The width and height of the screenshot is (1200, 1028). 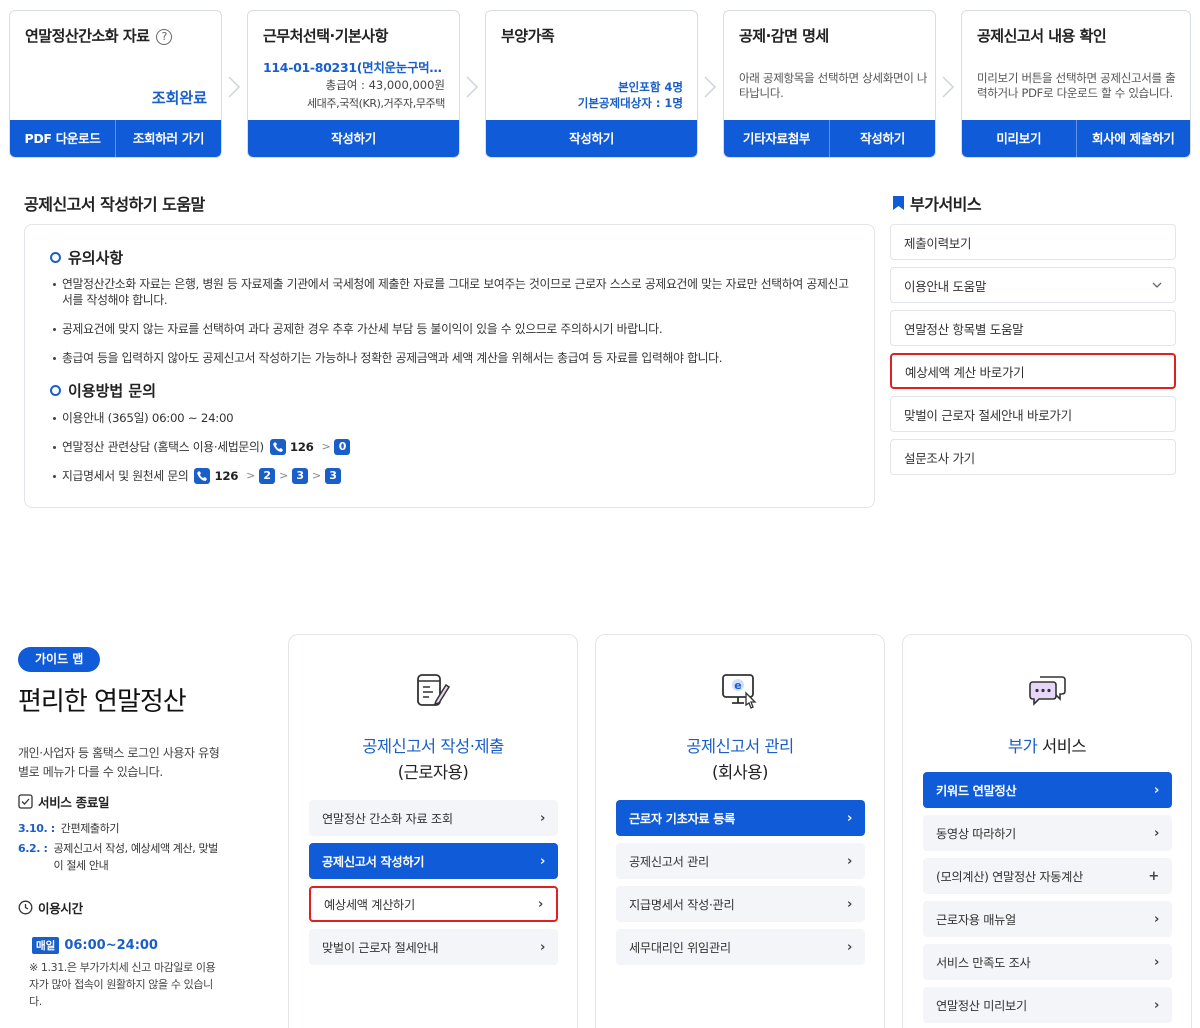 What do you see at coordinates (1033, 242) in the screenshot?
I see `side-item-submission-history: 제출이력보기` at bounding box center [1033, 242].